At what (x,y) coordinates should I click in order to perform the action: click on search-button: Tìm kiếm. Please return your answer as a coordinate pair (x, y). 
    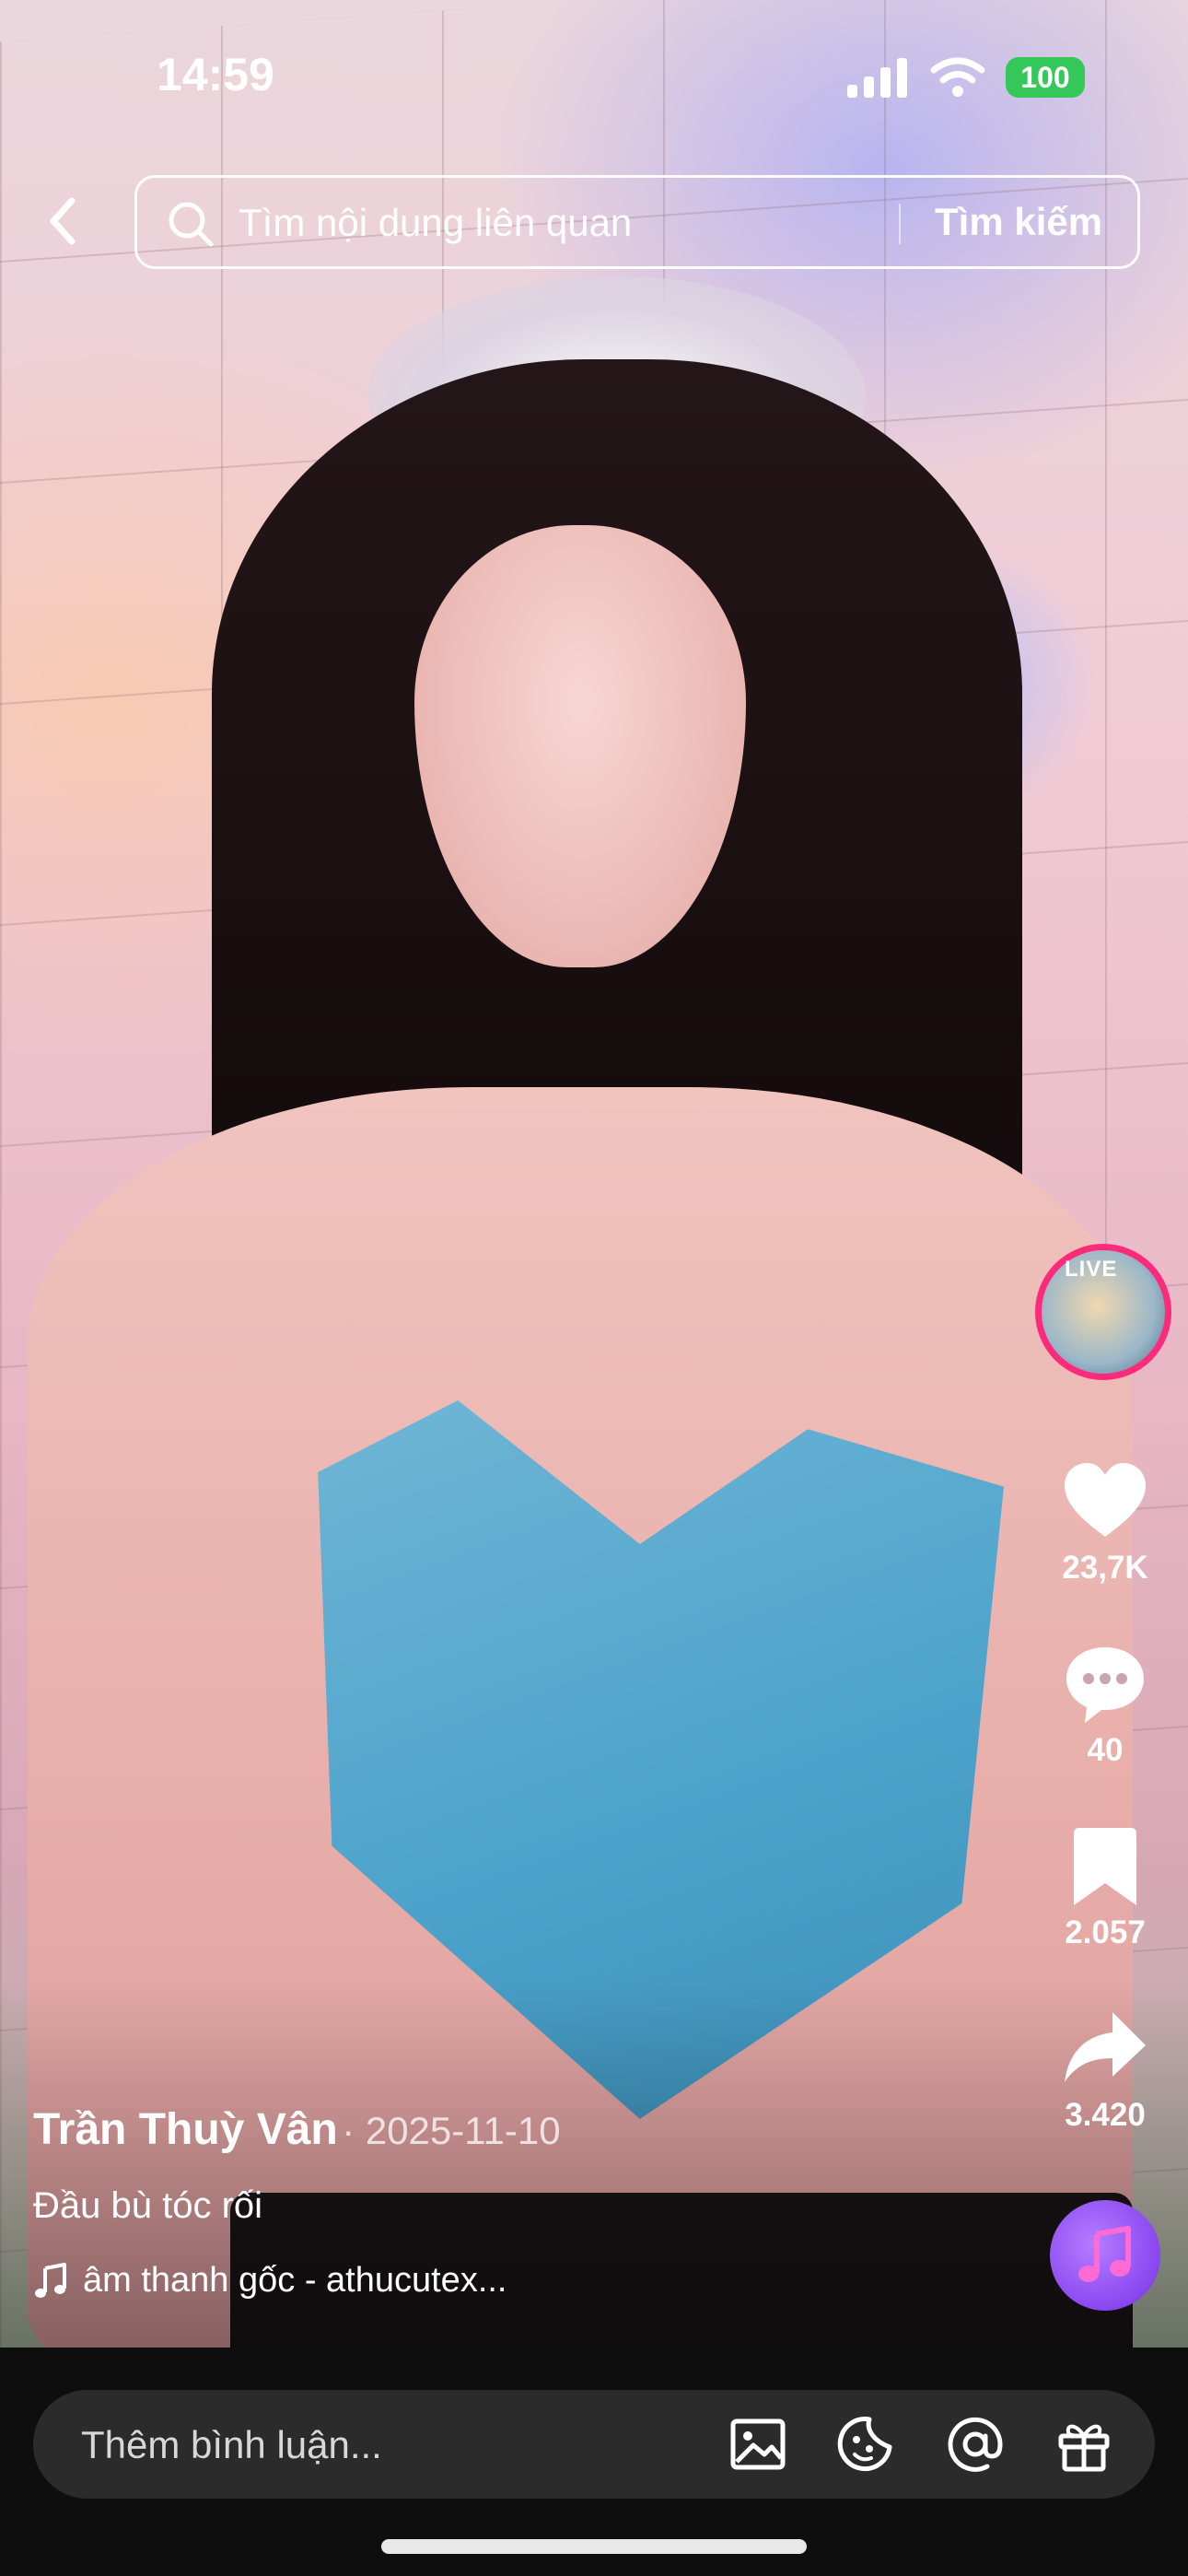
    Looking at the image, I should click on (1019, 222).